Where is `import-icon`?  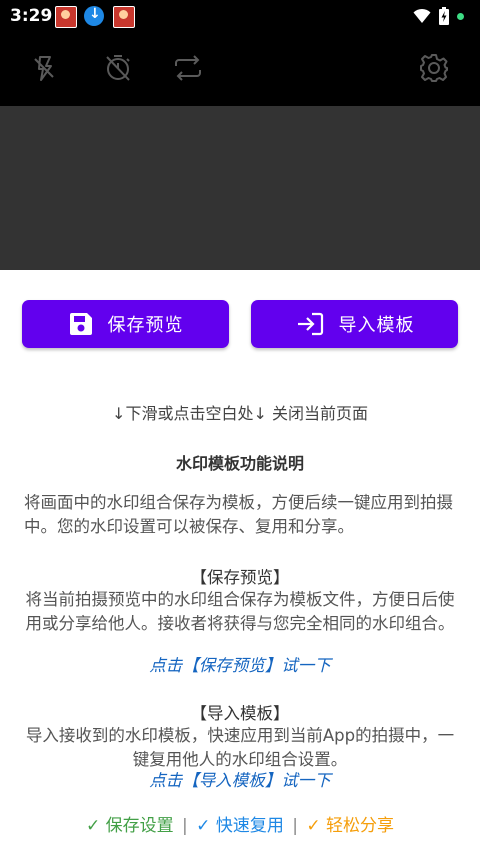
import-icon is located at coordinates (310, 324).